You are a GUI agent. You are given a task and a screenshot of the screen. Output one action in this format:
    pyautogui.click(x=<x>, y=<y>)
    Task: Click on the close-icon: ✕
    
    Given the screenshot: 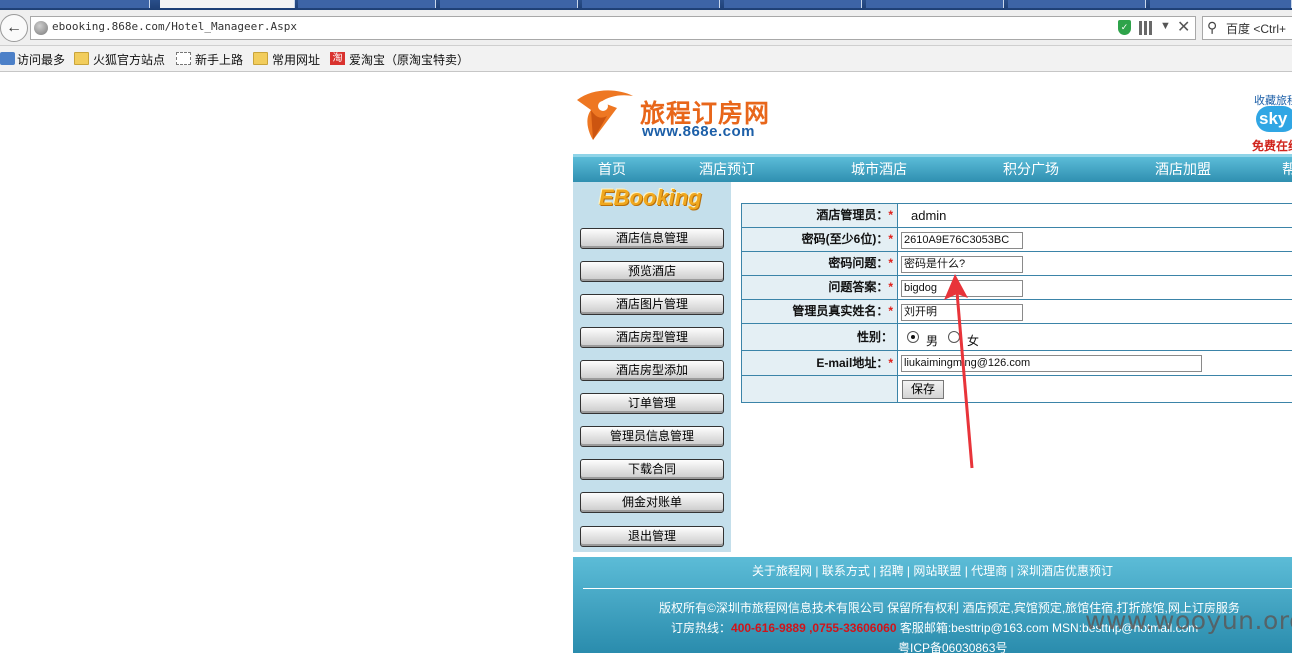 What is the action you would take?
    pyautogui.click(x=1183, y=27)
    